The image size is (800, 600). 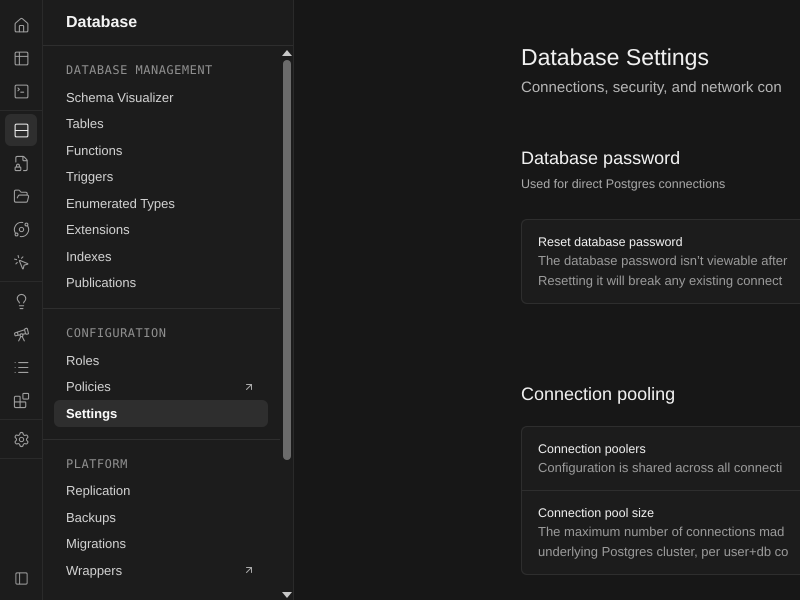 I want to click on setting-description: Configuration is shared across all connecti, so click(x=661, y=468).